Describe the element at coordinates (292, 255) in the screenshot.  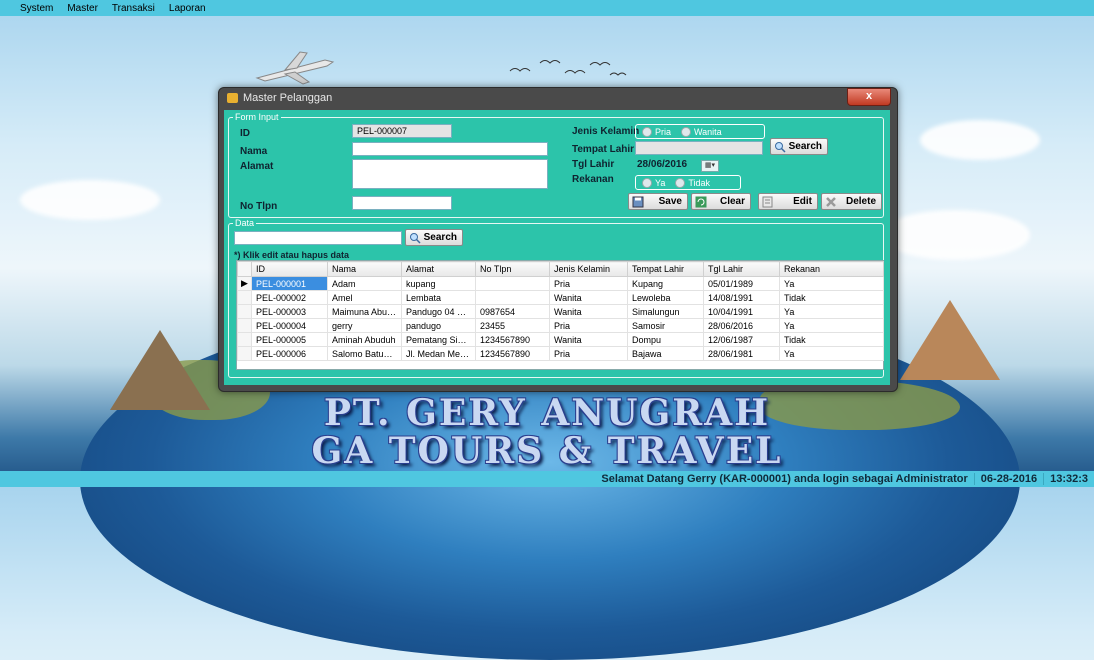
I see `data-hint: *) Klik edit atau hapus data` at that location.